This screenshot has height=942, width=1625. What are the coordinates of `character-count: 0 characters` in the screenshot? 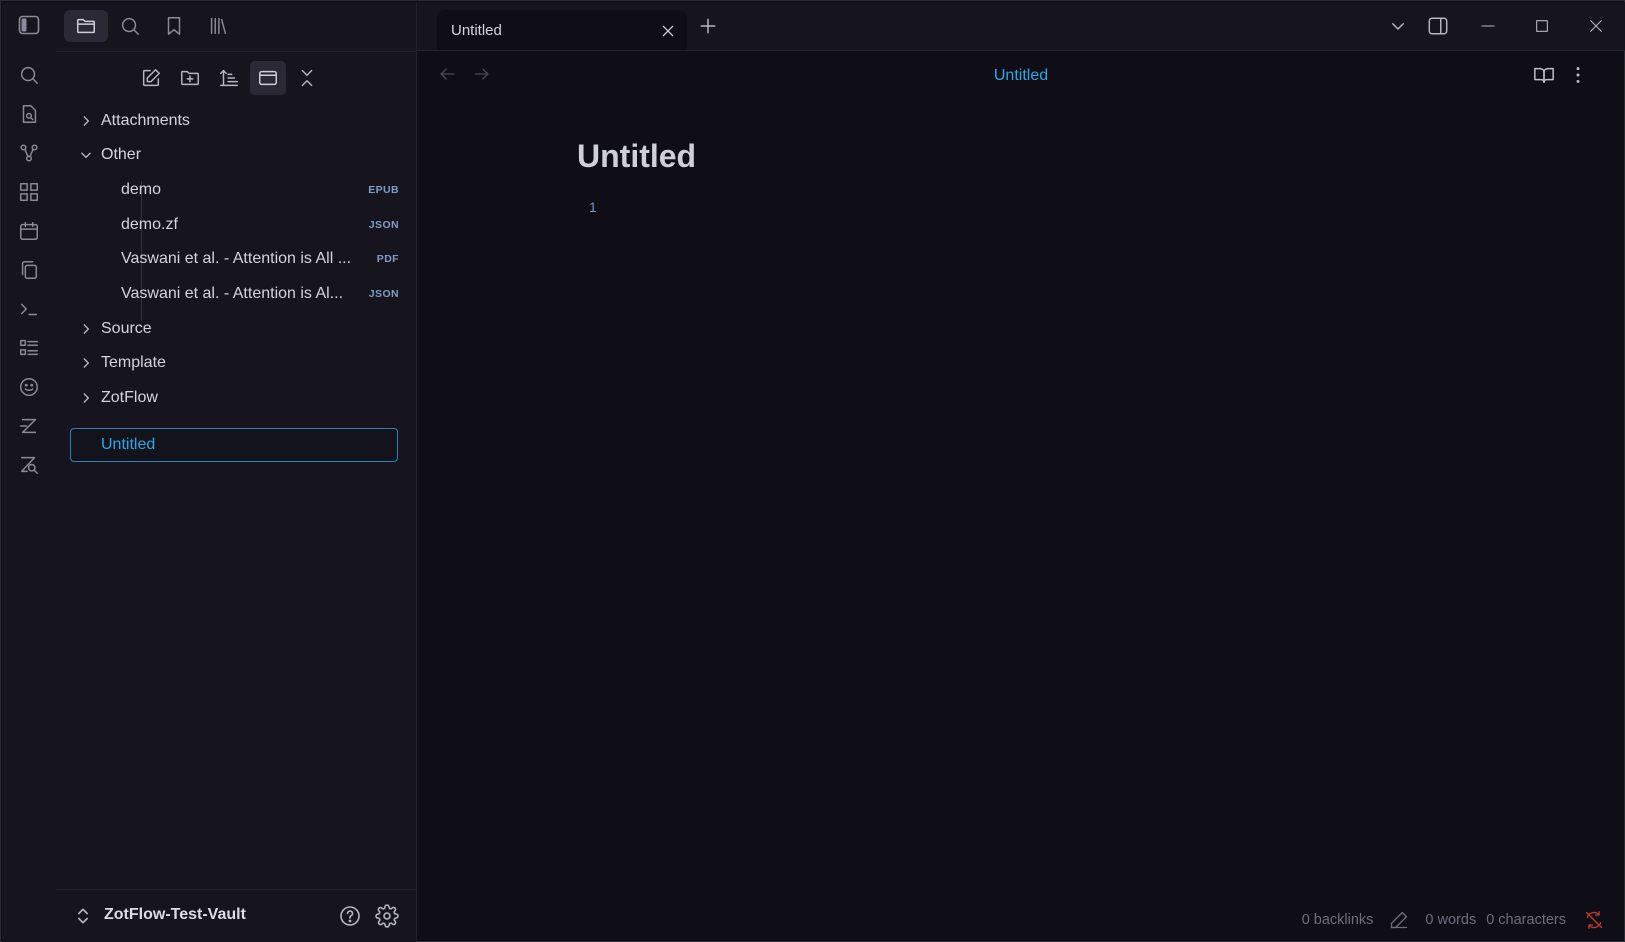 It's located at (1526, 920).